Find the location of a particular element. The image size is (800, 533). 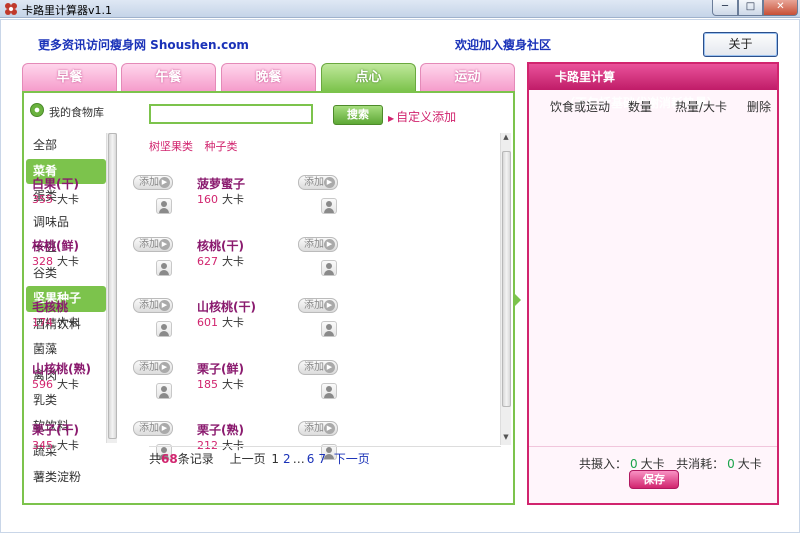

scroll-down-icon: ▼ is located at coordinates (506, 438).